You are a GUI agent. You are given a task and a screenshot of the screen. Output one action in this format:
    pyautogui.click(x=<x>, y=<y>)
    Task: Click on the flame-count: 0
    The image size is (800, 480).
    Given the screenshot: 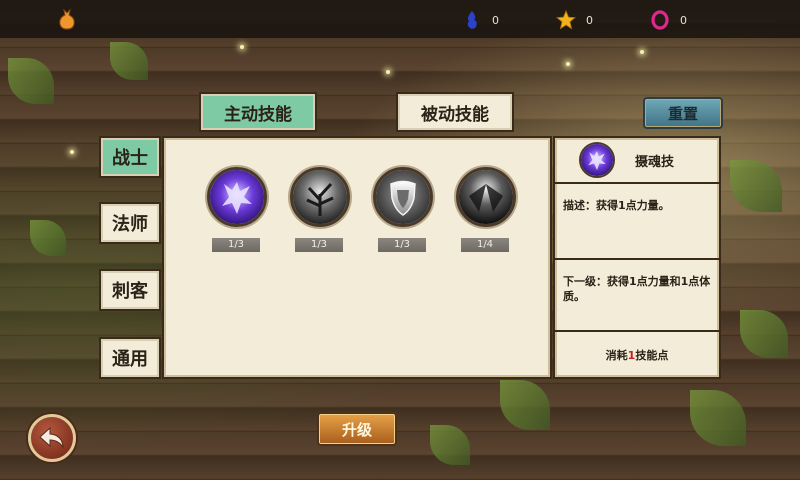 What is the action you would take?
    pyautogui.click(x=495, y=20)
    